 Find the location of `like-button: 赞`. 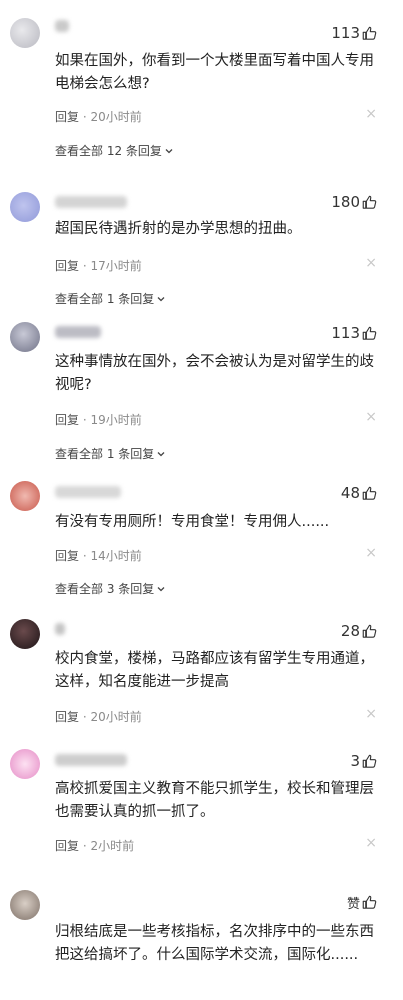

like-button: 赞 is located at coordinates (362, 902).